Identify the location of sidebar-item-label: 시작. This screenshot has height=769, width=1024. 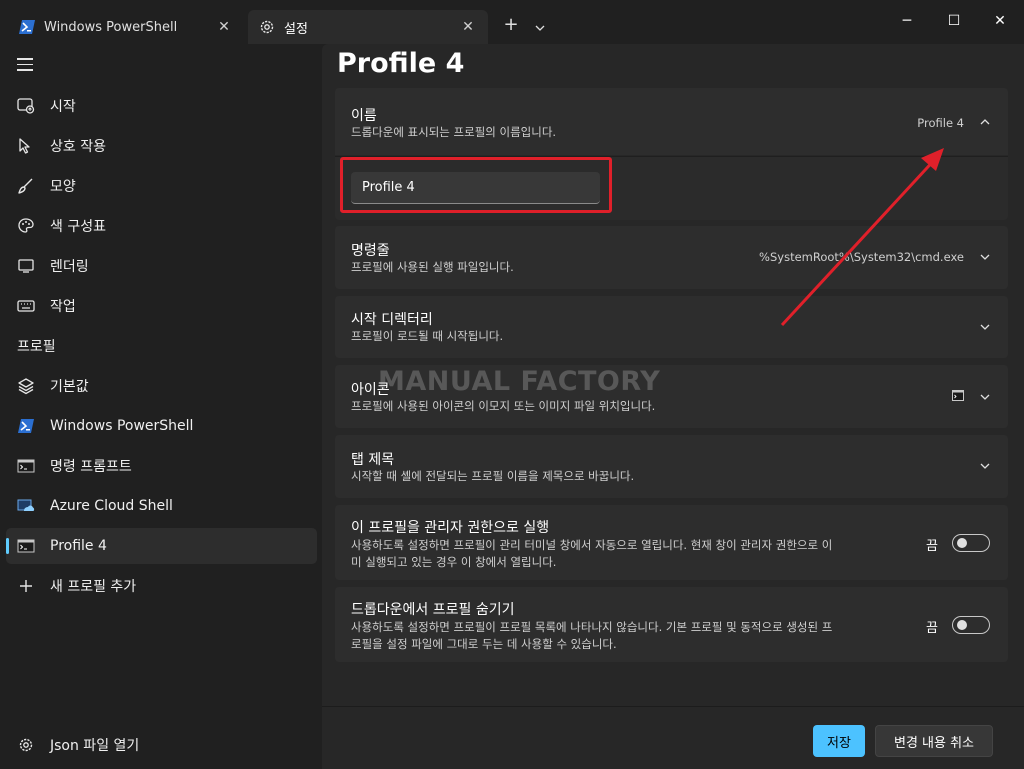
(63, 107).